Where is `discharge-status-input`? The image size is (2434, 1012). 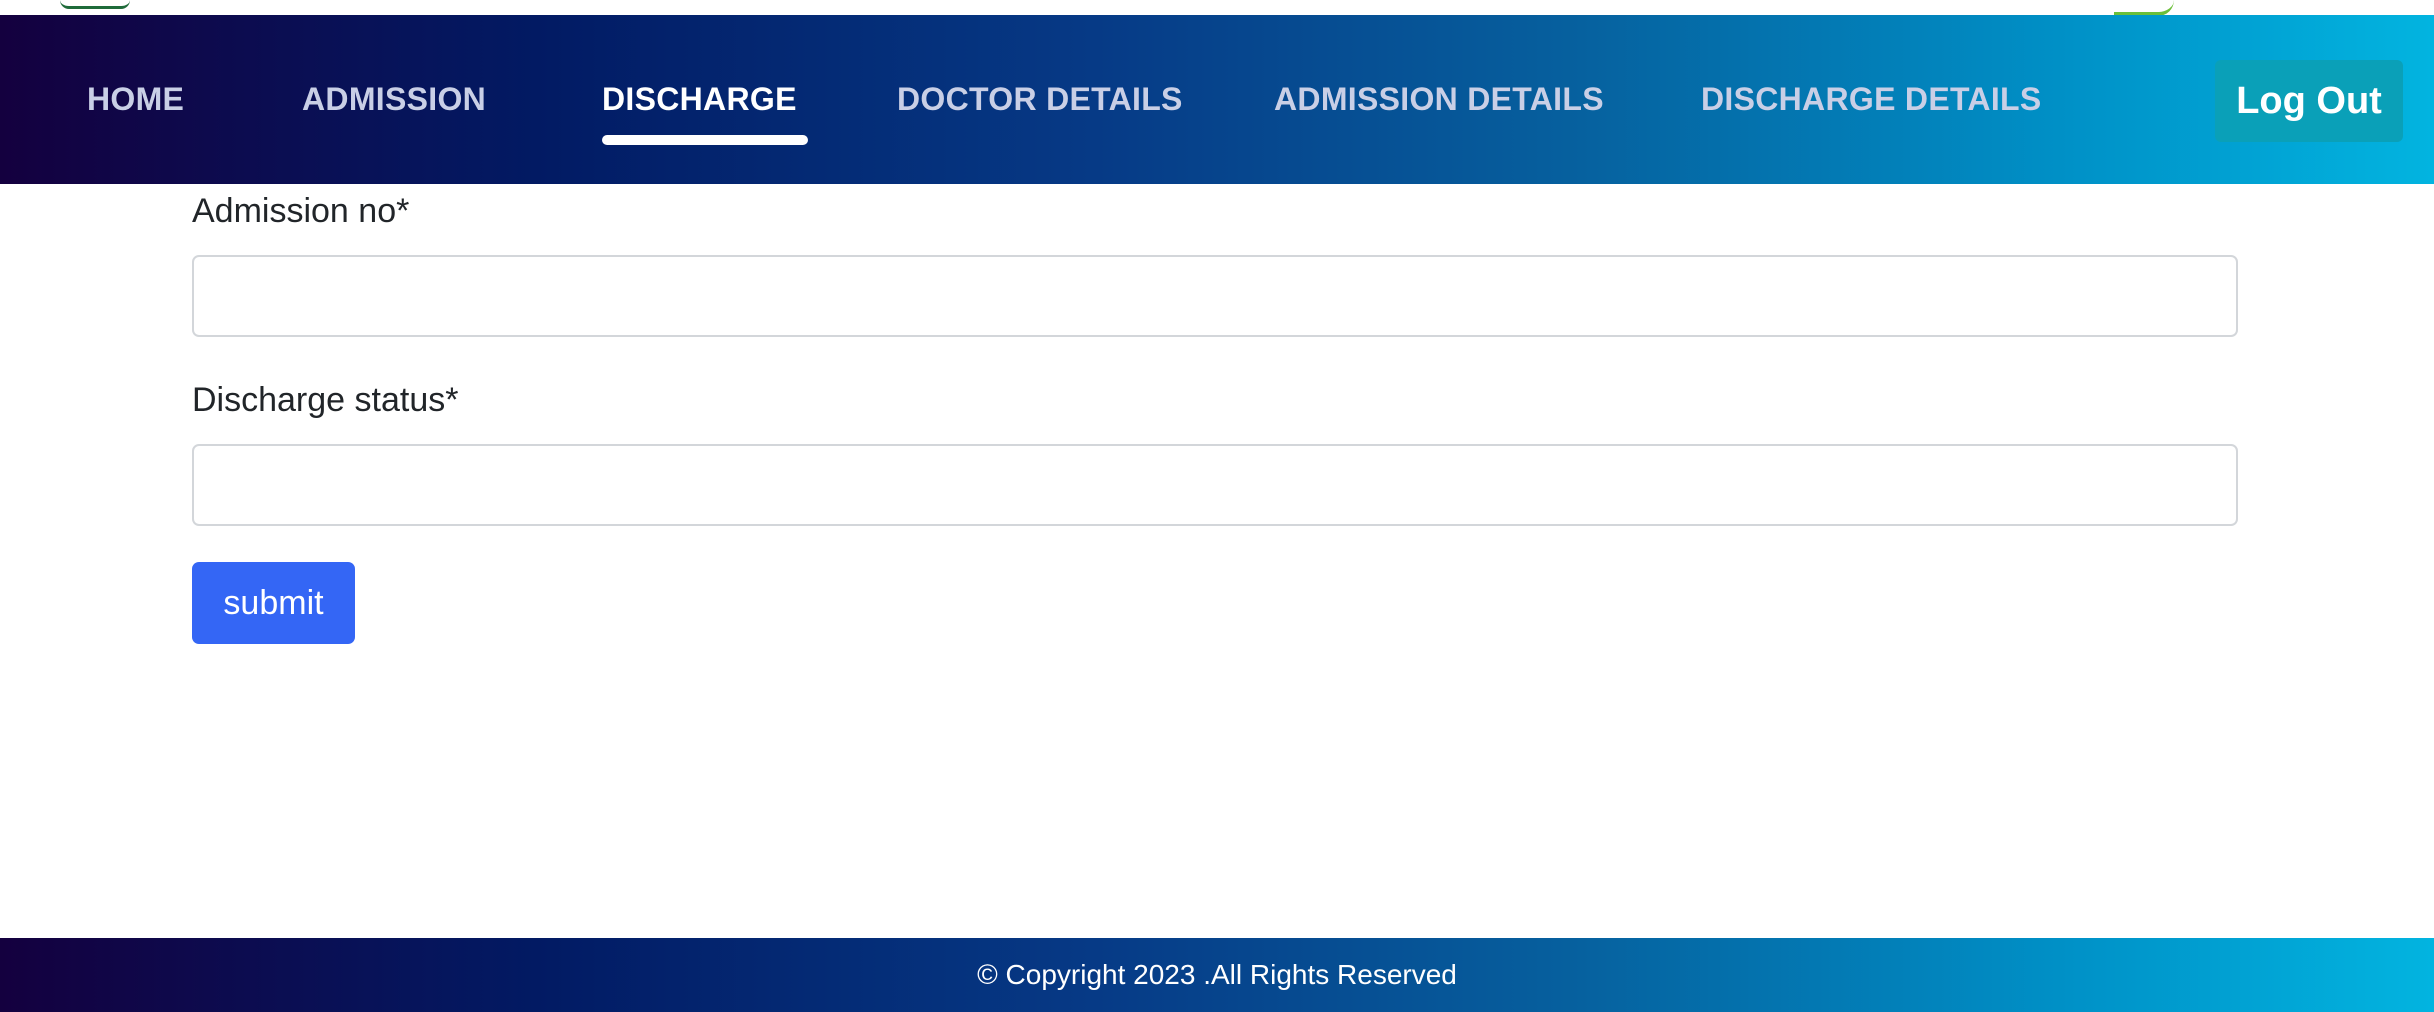 discharge-status-input is located at coordinates (1215, 485).